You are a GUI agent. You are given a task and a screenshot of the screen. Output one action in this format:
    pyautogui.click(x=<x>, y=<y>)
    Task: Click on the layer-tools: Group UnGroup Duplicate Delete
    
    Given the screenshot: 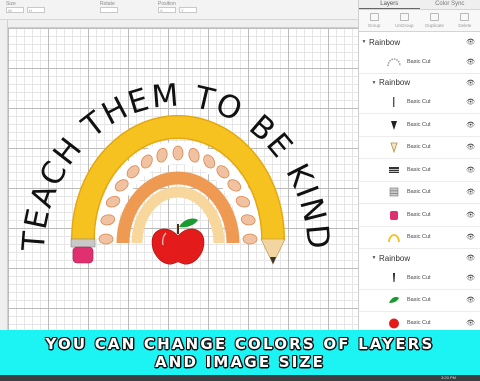 What is the action you would take?
    pyautogui.click(x=419, y=21)
    